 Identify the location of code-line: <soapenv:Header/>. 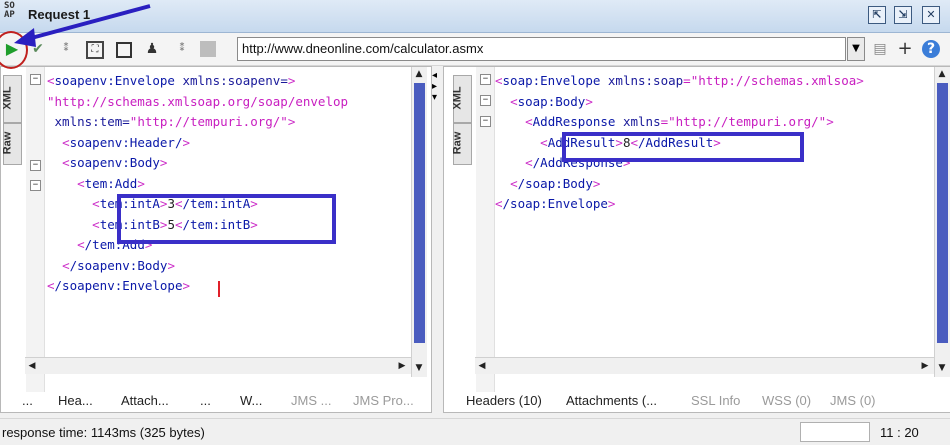
(197, 143).